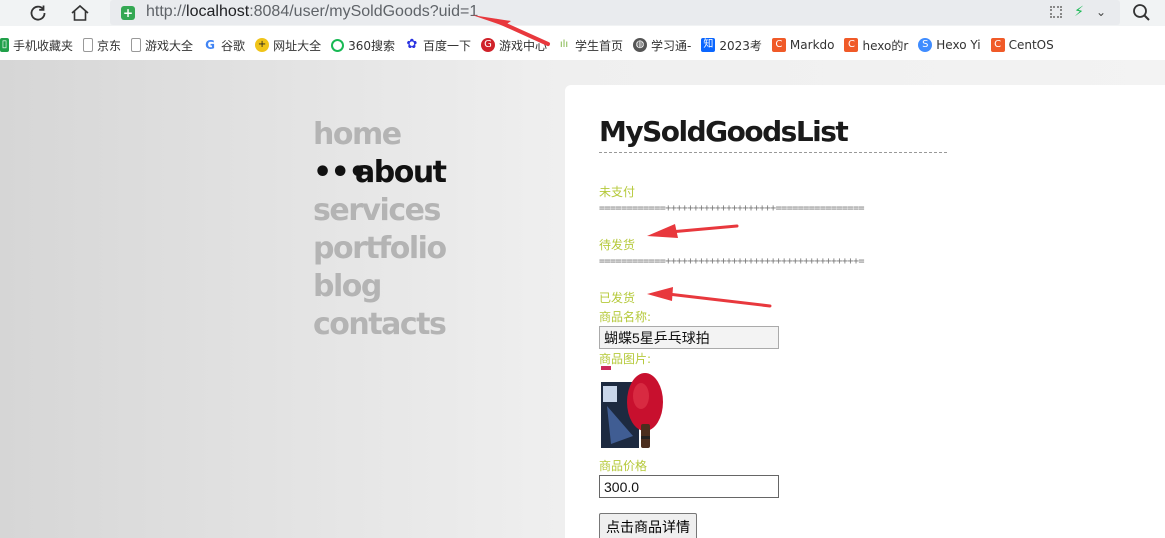  I want to click on menu-item-blog: blog, so click(379, 287).